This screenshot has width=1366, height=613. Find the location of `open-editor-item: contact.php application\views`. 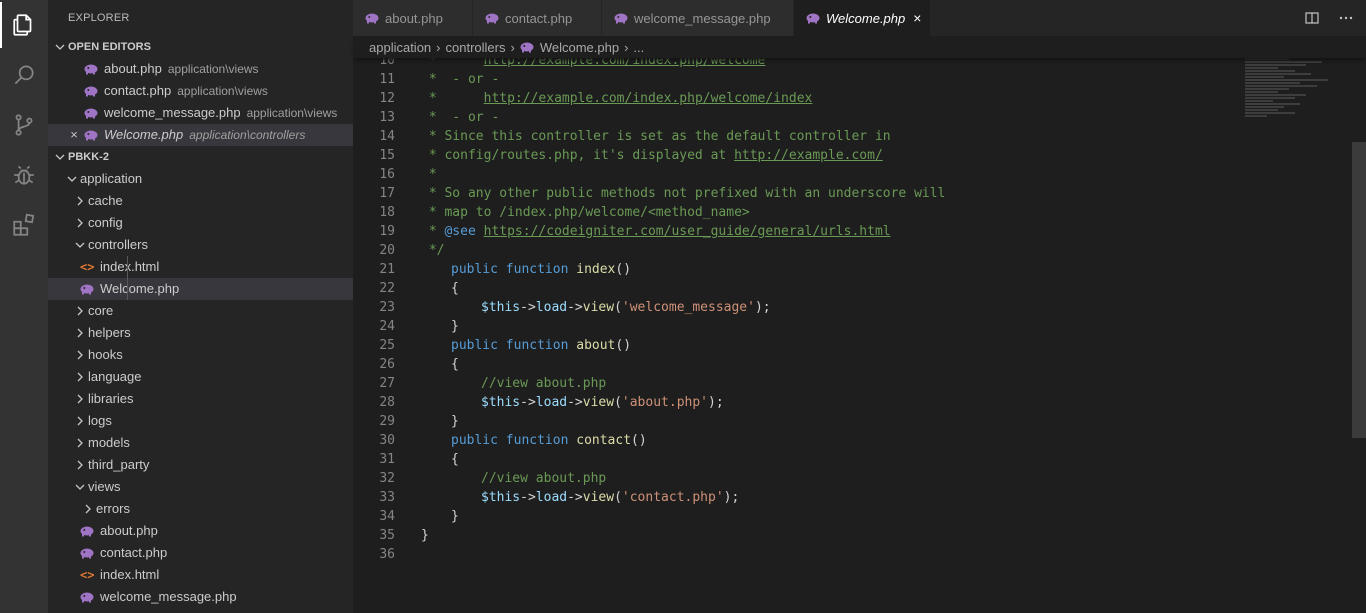

open-editor-item: contact.php application\views is located at coordinates (200, 91).